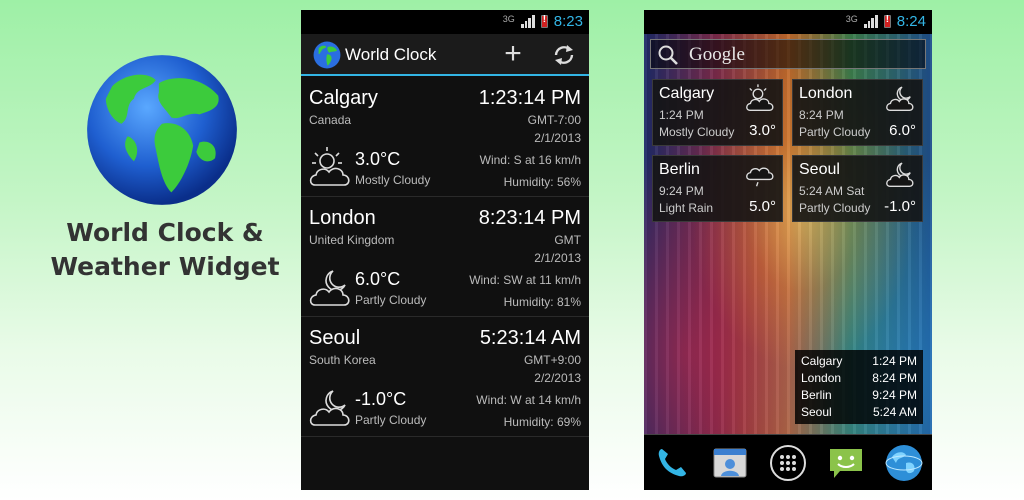 Image resolution: width=1024 pixels, height=500 pixels. What do you see at coordinates (679, 169) in the screenshot?
I see `widget-city: Berlin` at bounding box center [679, 169].